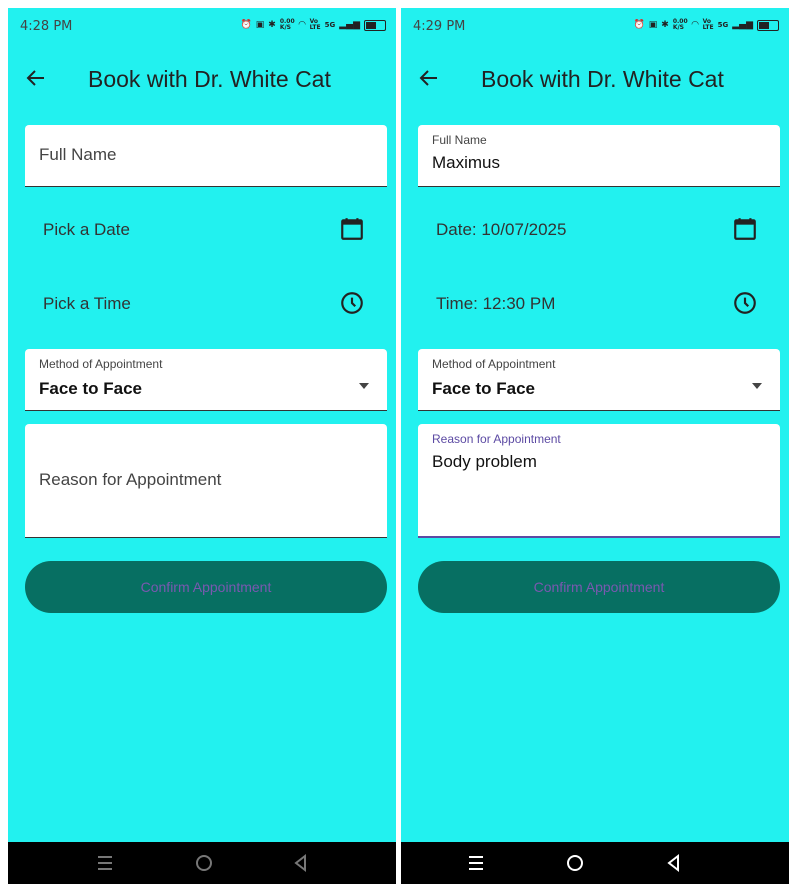 This screenshot has height=884, width=790. Describe the element at coordinates (484, 461) in the screenshot. I see `reason-value: Body problem` at that location.